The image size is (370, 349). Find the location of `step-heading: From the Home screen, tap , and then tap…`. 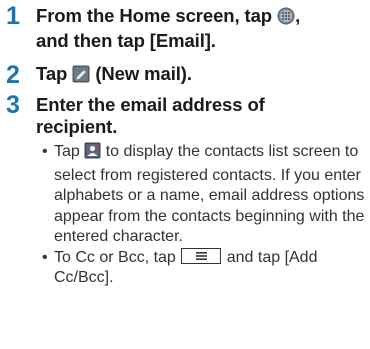

step-heading: From the Home screen, tap , and then tap… is located at coordinates (201, 28).